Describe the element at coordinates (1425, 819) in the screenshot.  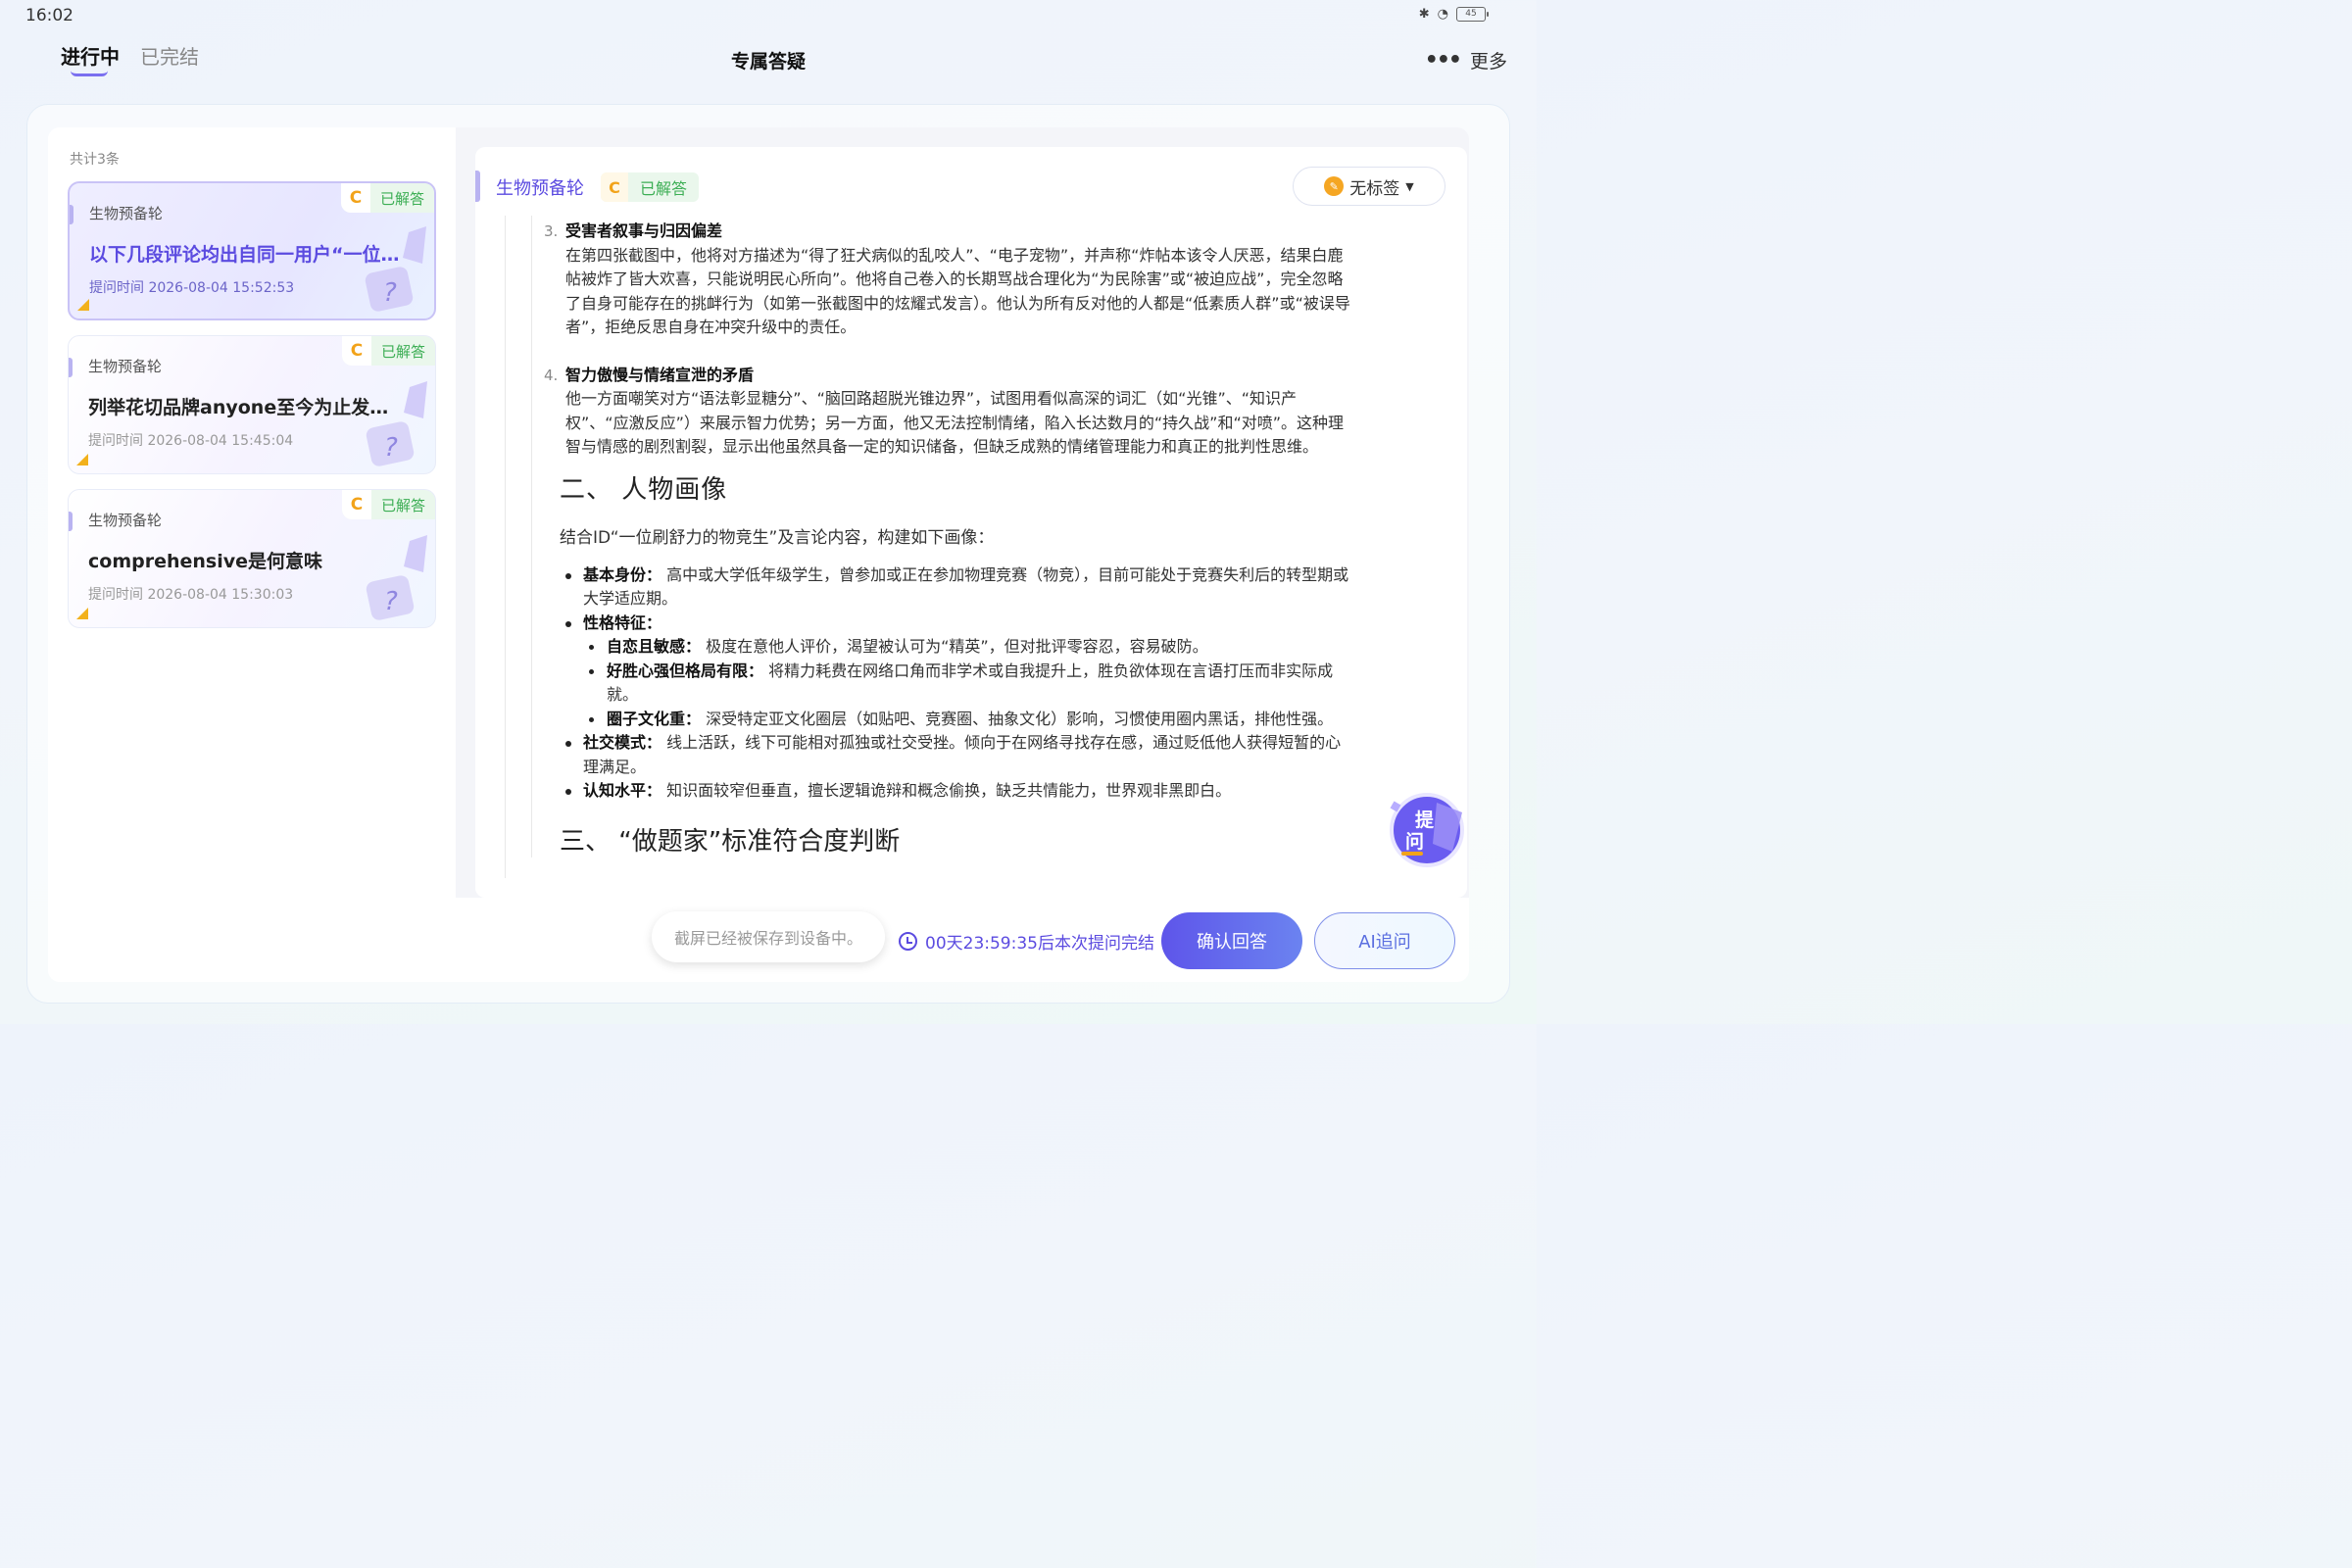
I see `ask-label-1: 提` at that location.